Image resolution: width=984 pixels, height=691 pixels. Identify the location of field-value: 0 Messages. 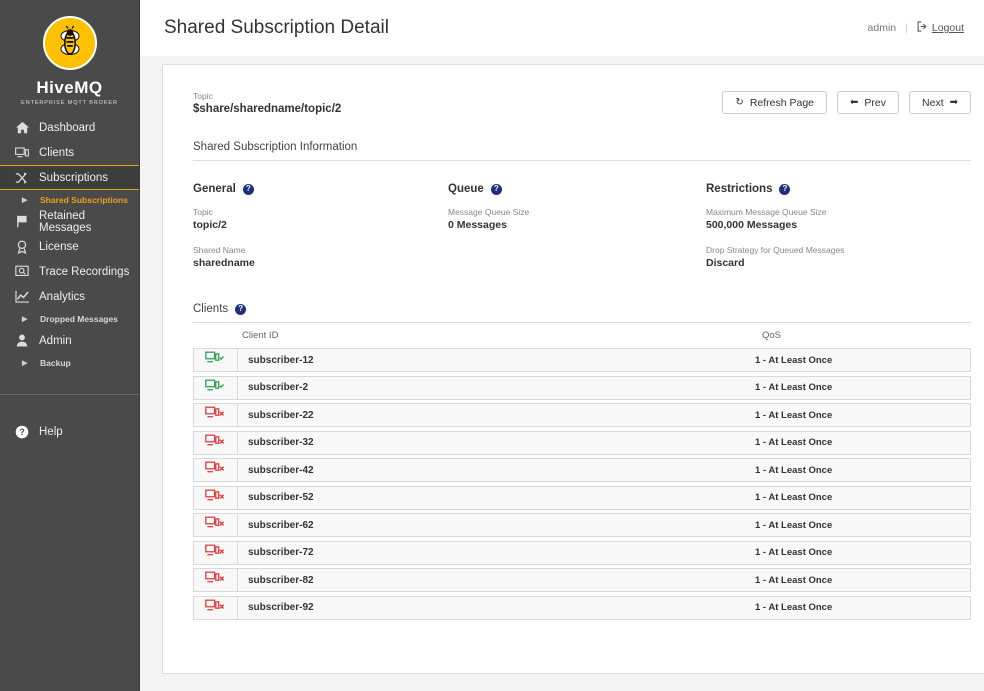
(477, 225).